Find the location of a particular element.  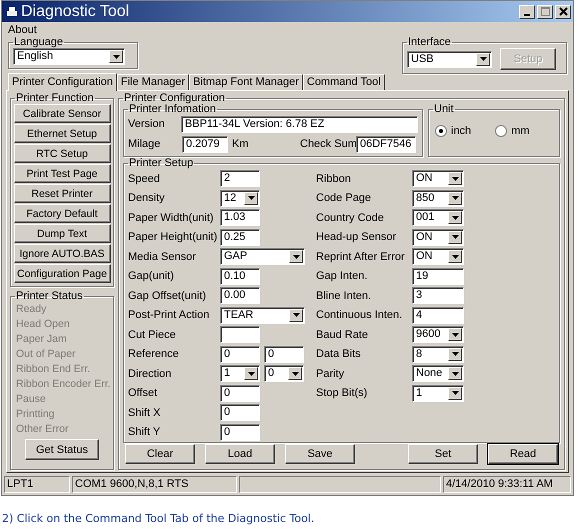

group-title: Printer Setup is located at coordinates (161, 163).